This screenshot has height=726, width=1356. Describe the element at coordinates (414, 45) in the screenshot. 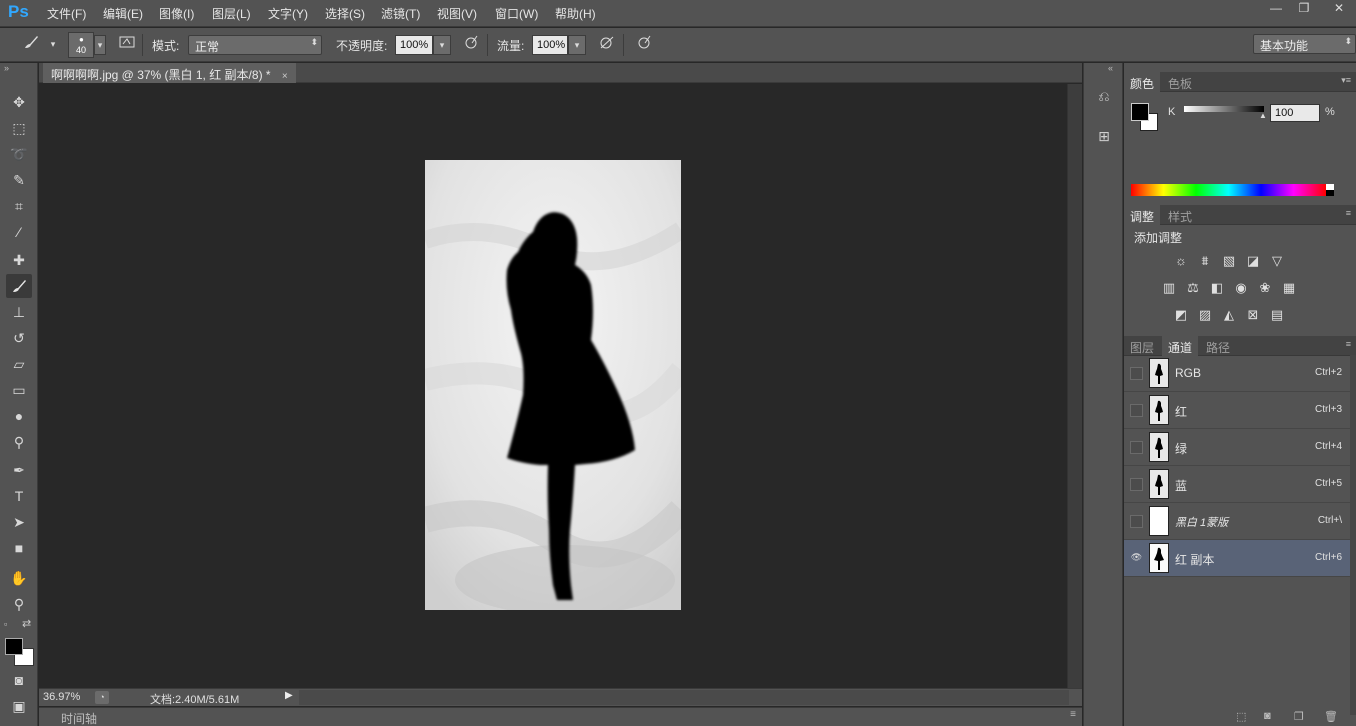

I see `opacity-input: 100%` at that location.